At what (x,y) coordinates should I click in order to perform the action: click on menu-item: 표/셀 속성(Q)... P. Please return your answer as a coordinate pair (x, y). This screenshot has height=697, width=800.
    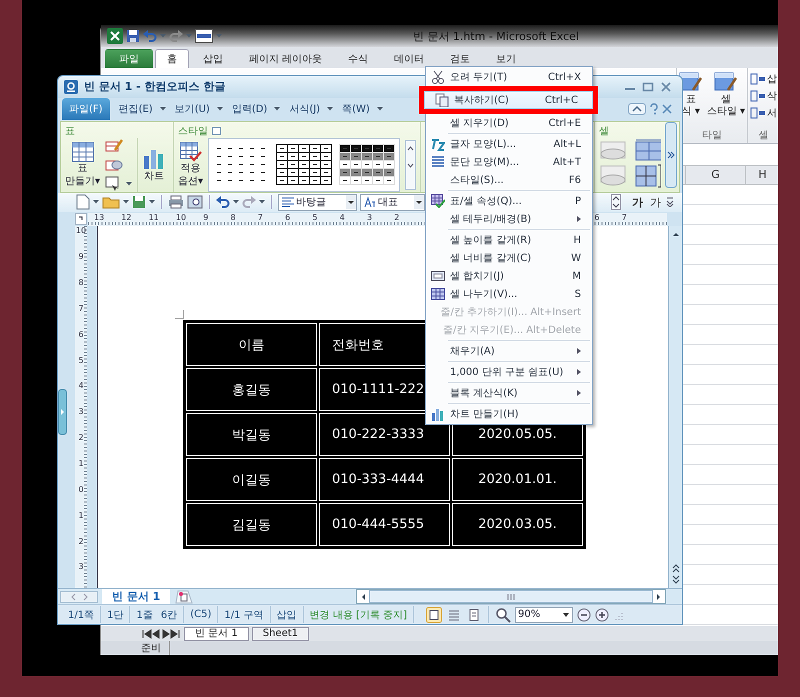
    Looking at the image, I should click on (509, 201).